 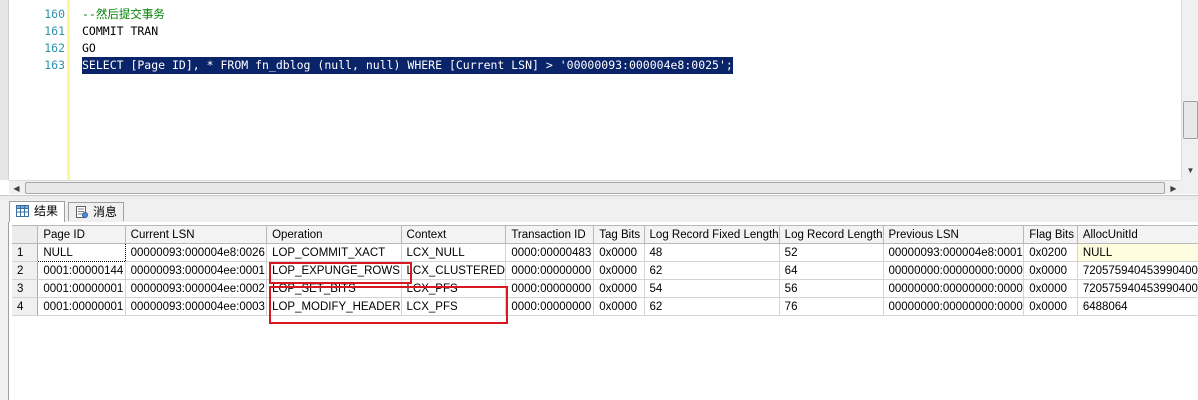 I want to click on vertical-scroll-thumb, so click(x=1190, y=120).